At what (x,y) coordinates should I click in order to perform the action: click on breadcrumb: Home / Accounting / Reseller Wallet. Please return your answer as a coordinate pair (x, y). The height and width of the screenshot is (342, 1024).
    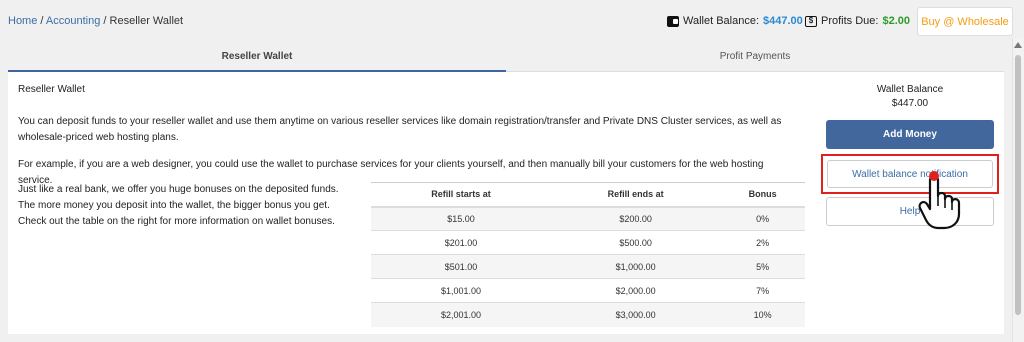
    Looking at the image, I should click on (95, 21).